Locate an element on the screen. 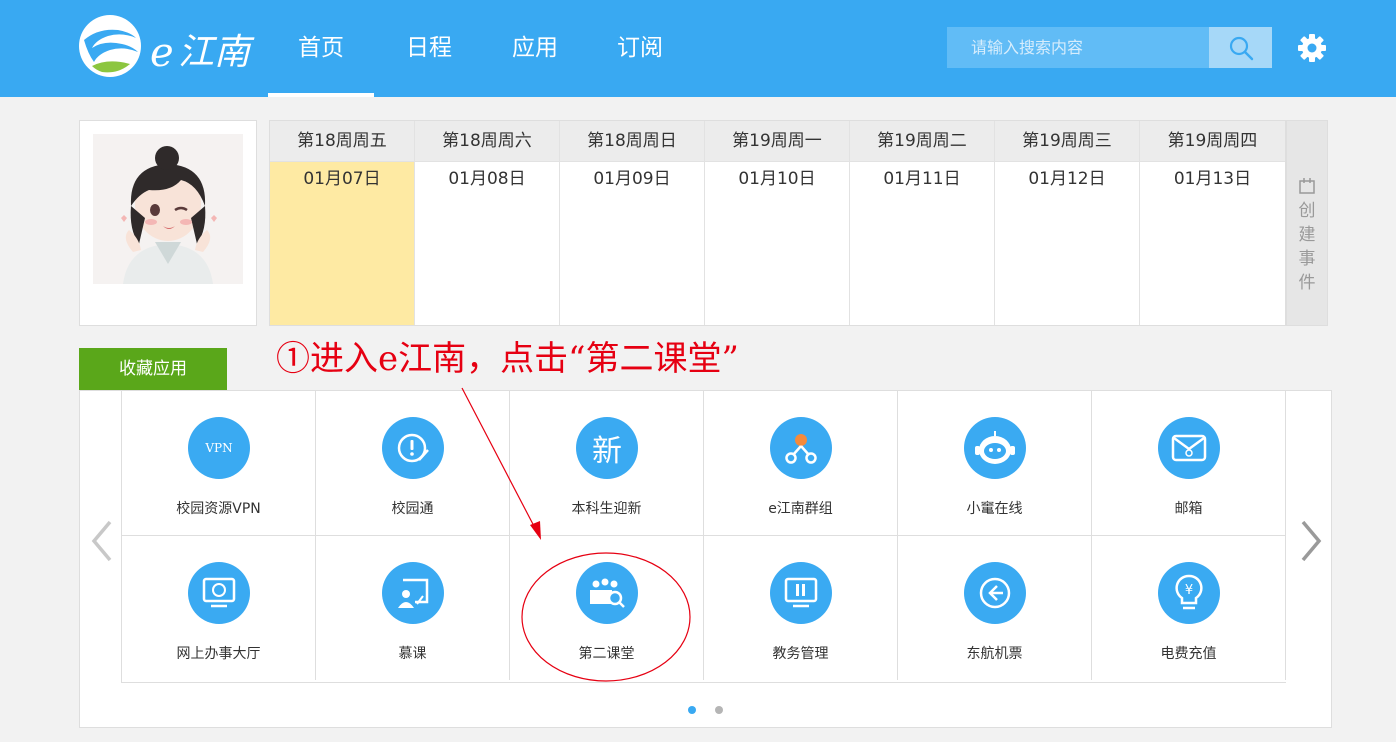 This screenshot has width=1396, height=742. calendar-day-date: 01月08日 is located at coordinates (487, 179).